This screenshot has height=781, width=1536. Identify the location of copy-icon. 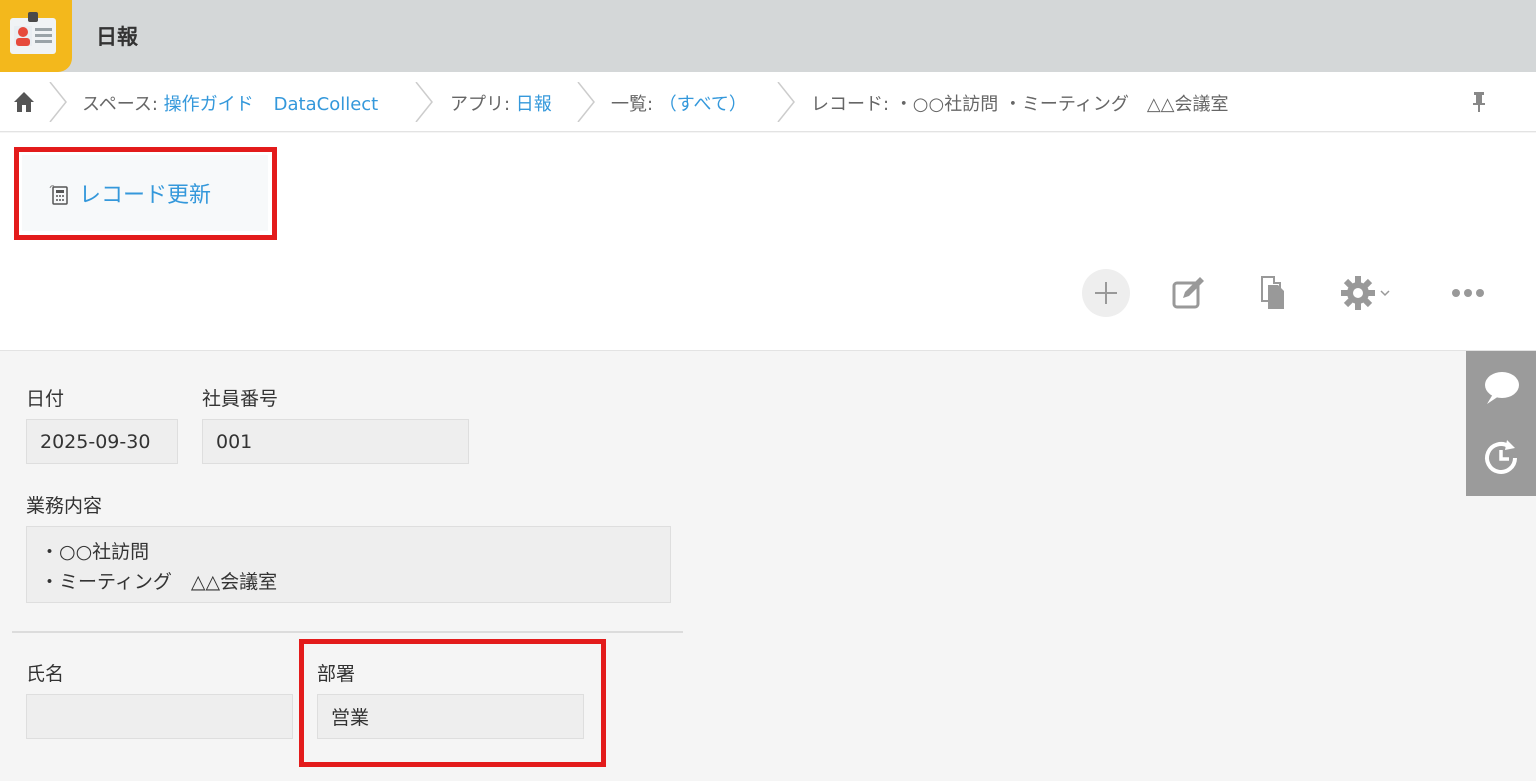
(1272, 292).